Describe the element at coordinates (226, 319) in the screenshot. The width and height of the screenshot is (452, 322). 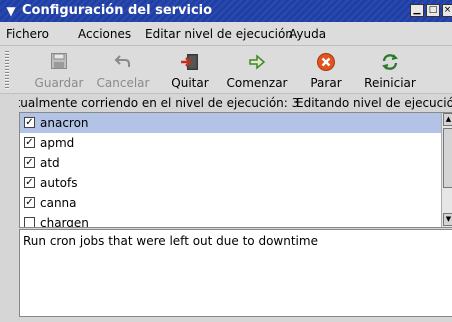
I see `bottom-bar` at that location.